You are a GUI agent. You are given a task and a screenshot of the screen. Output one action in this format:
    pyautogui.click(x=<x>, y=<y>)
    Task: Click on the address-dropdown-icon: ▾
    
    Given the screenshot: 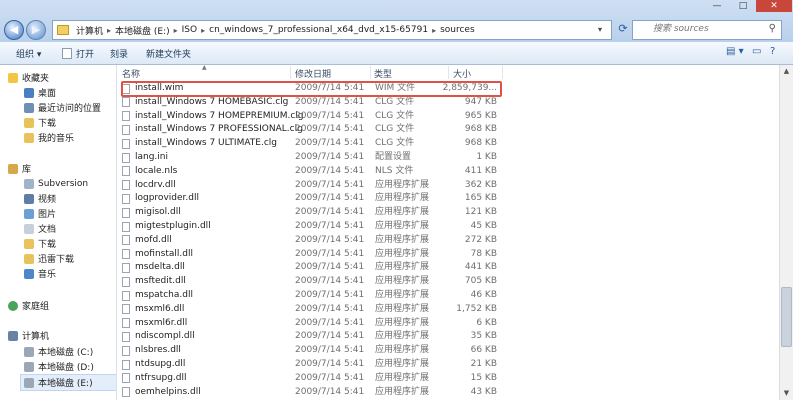 What is the action you would take?
    pyautogui.click(x=600, y=29)
    